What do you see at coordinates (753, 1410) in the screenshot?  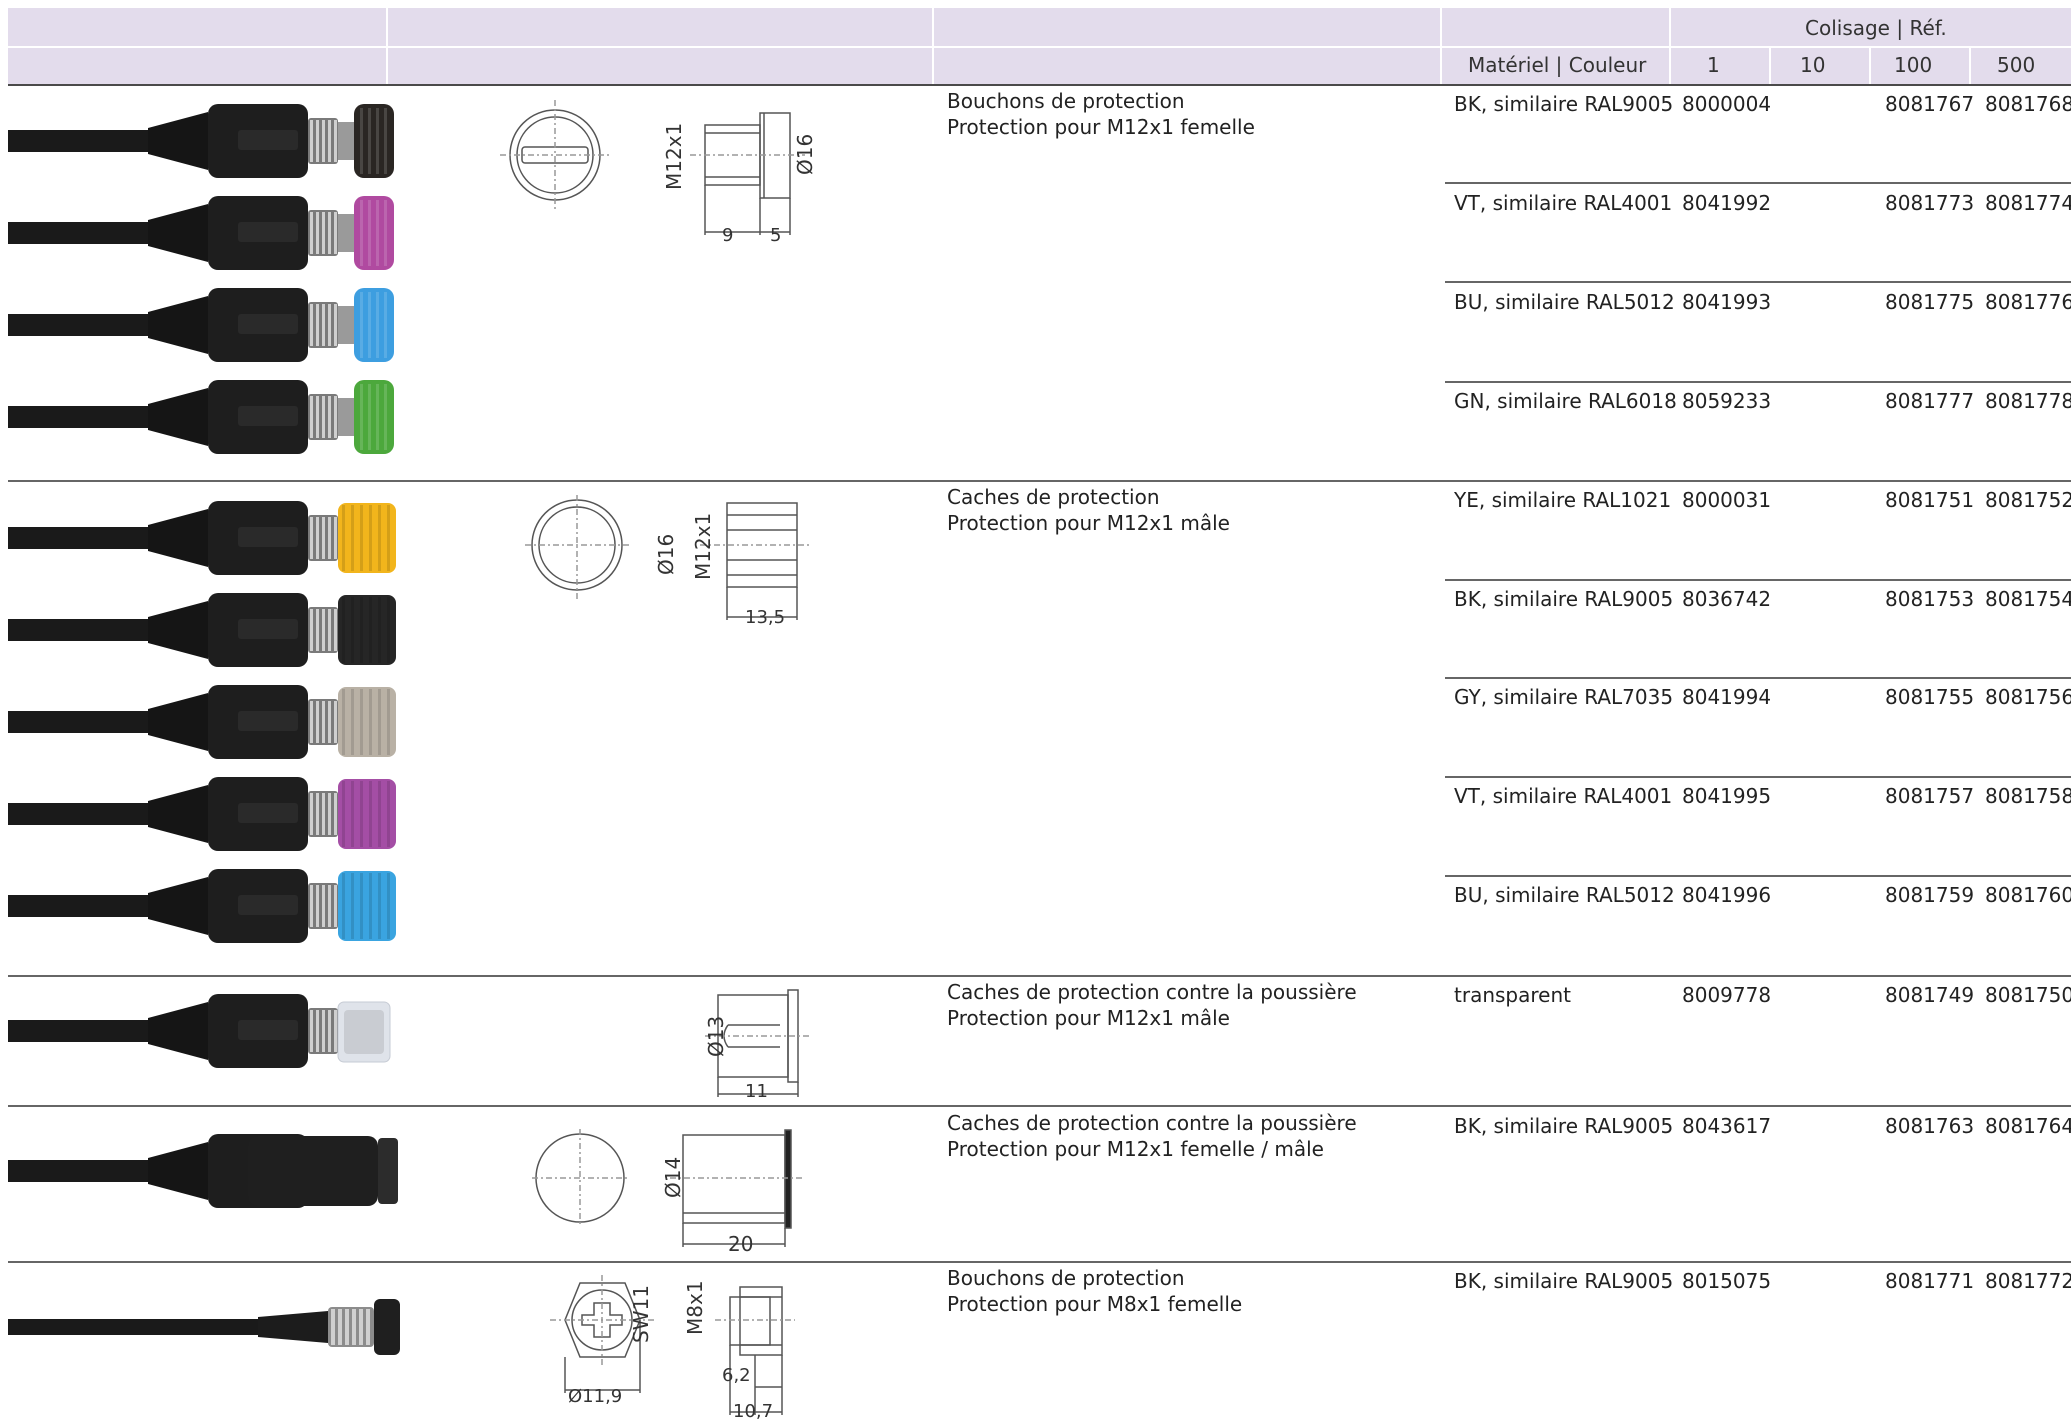 I see `dim-label: 10,7` at bounding box center [753, 1410].